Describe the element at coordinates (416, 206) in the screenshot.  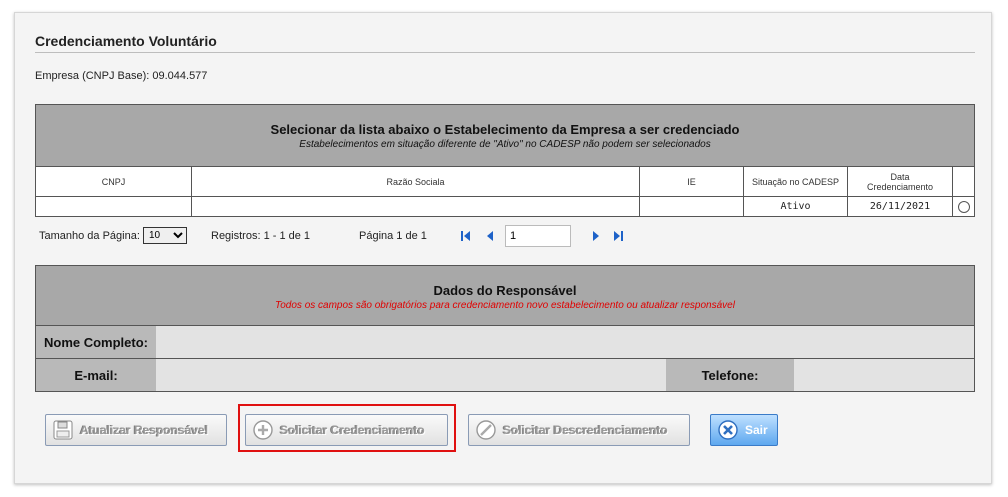
I see `cell-razao-social` at that location.